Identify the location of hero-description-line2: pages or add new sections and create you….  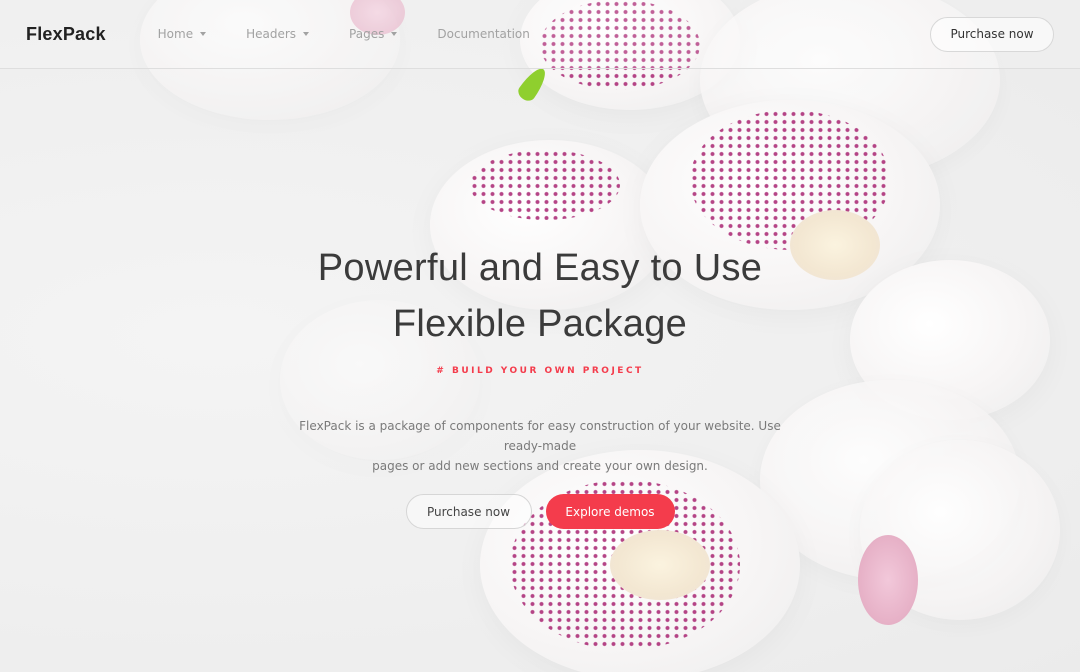
(540, 466).